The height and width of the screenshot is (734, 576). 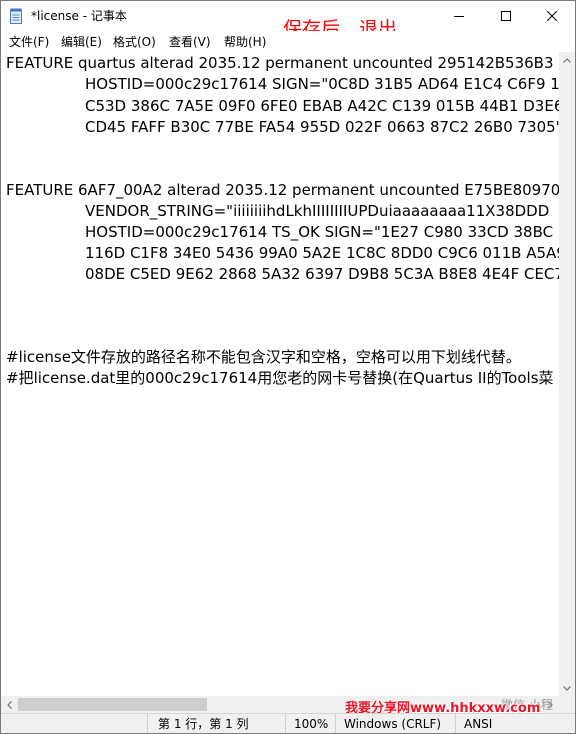 I want to click on minimize-icon, so click(x=459, y=16).